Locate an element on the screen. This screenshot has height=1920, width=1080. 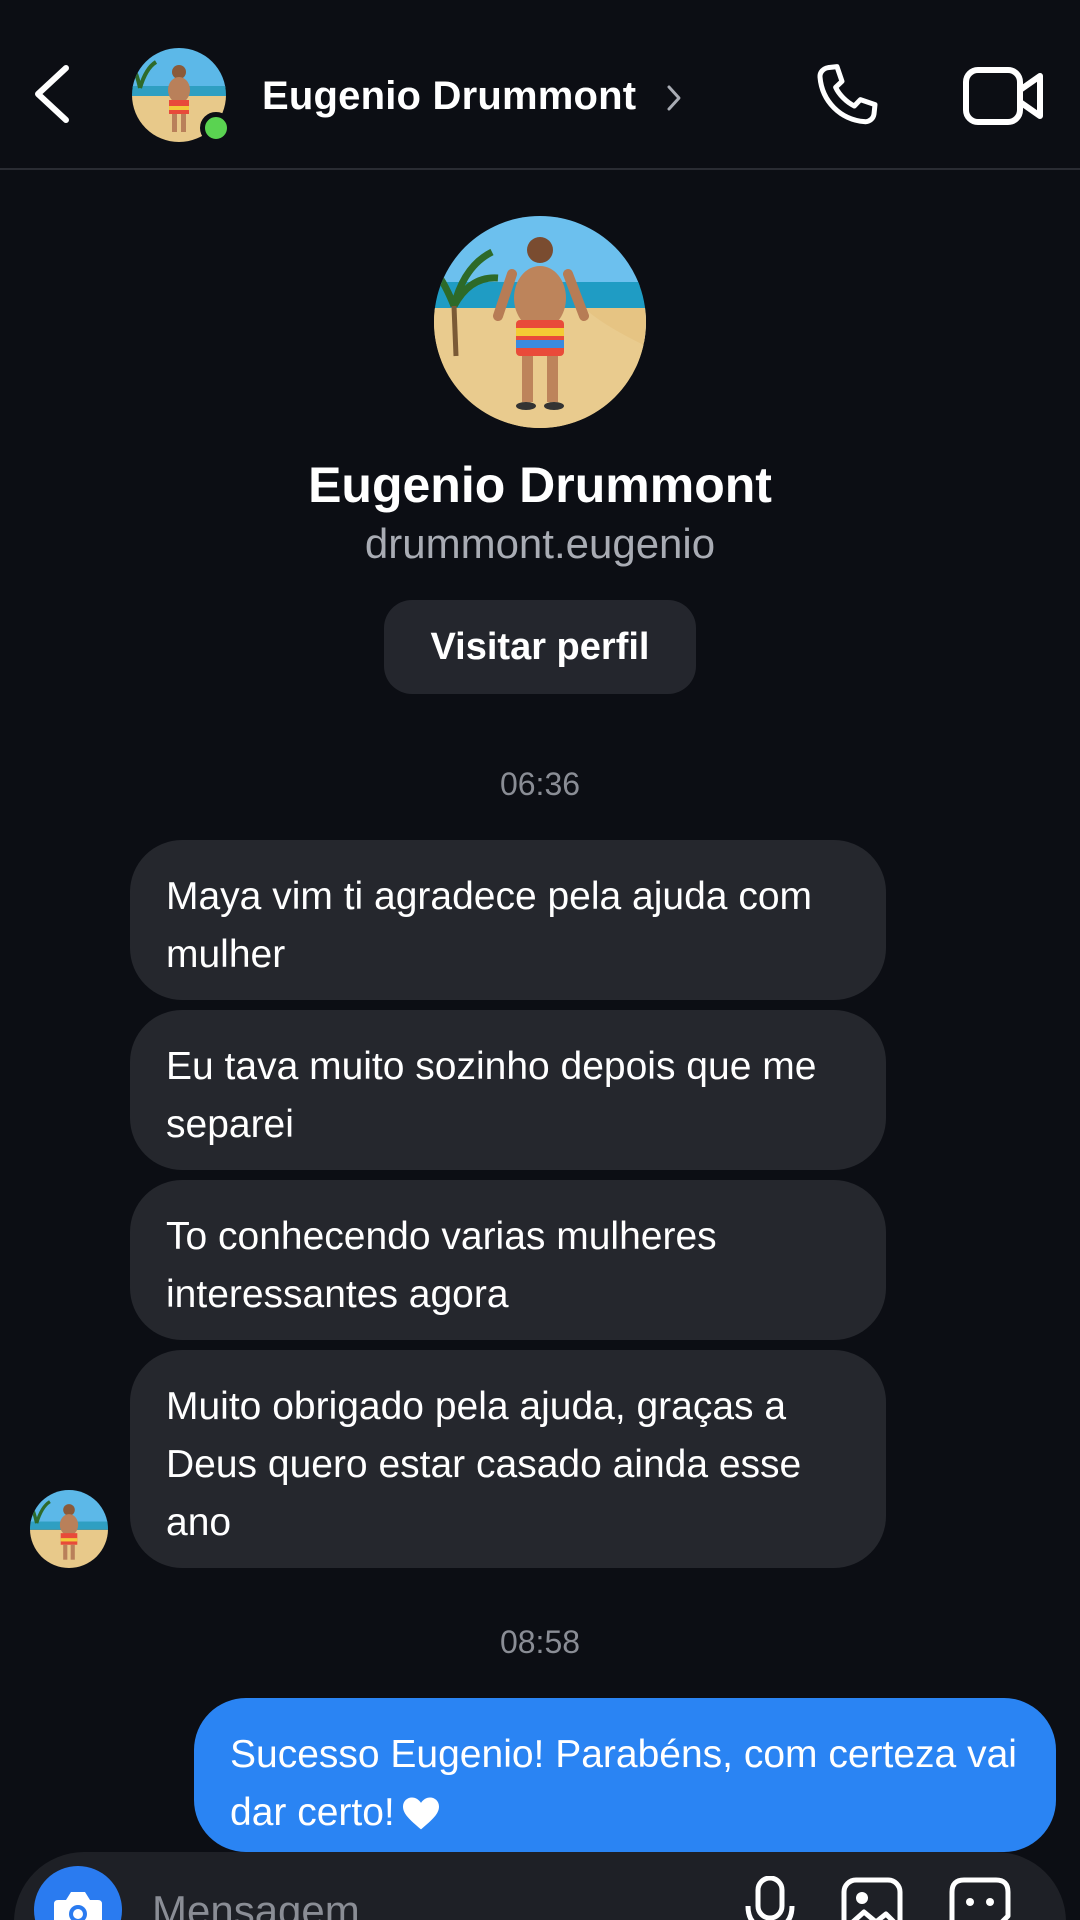
gallery-button is located at coordinates (872, 1898).